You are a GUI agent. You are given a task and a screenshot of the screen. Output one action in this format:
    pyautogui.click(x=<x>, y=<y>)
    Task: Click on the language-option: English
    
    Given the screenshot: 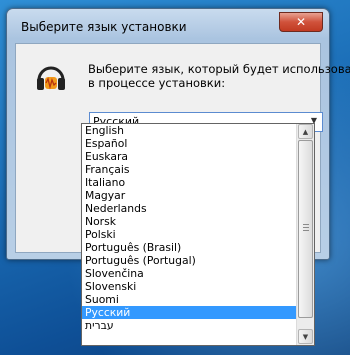 What is the action you would take?
    pyautogui.click(x=189, y=130)
    